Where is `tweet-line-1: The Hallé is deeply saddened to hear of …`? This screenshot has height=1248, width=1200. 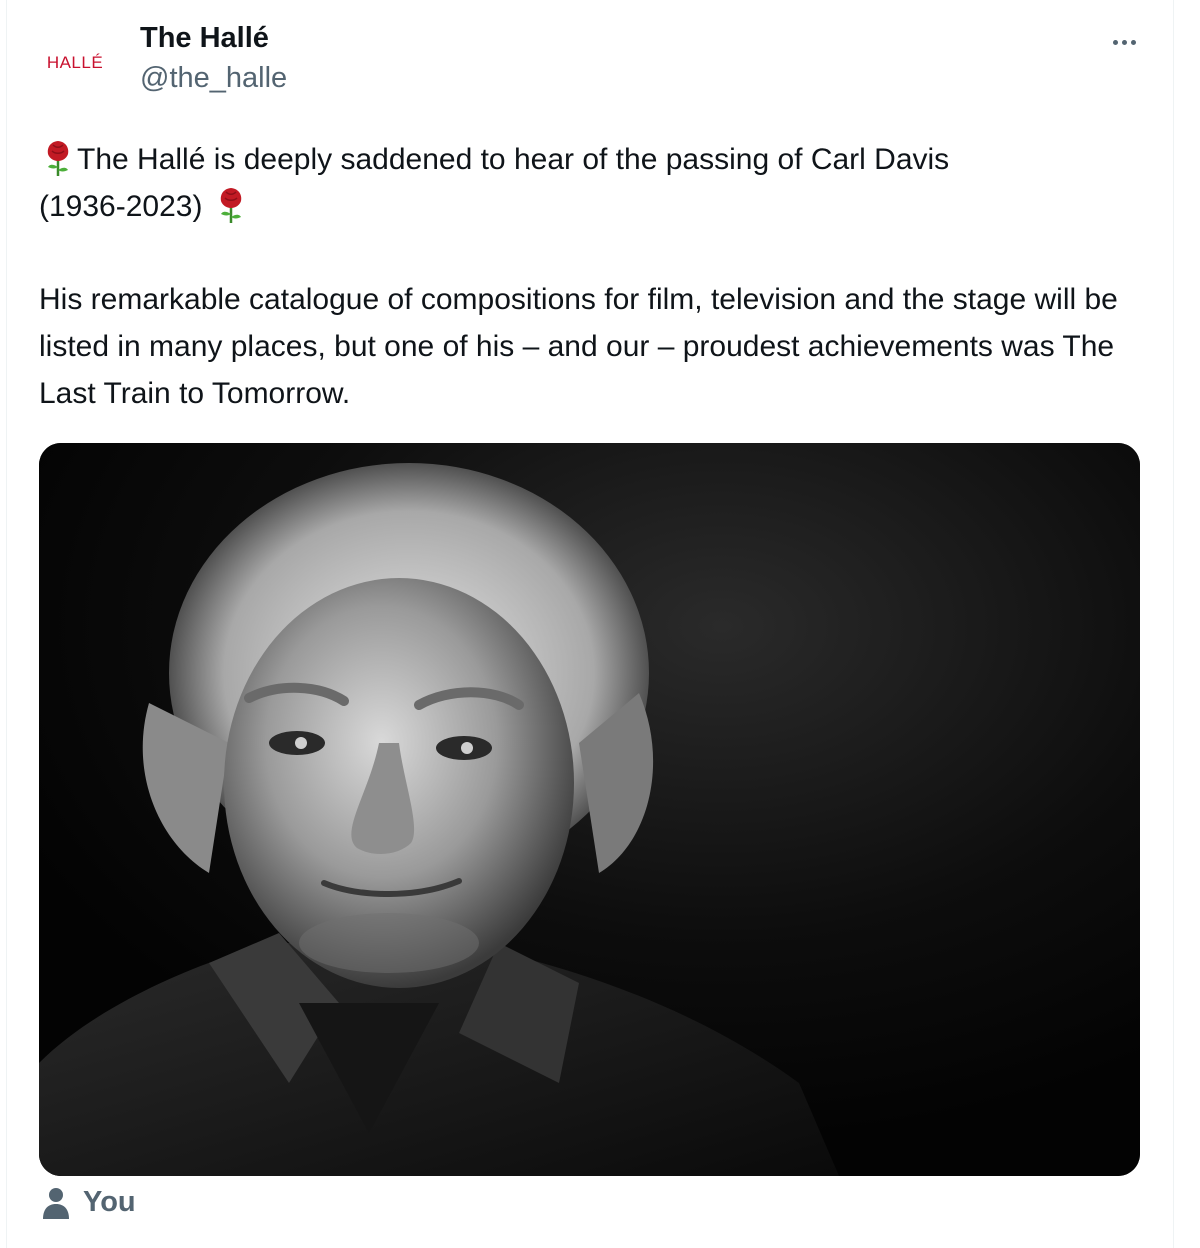 tweet-line-1: The Hallé is deeply saddened to hear of … is located at coordinates (513, 159).